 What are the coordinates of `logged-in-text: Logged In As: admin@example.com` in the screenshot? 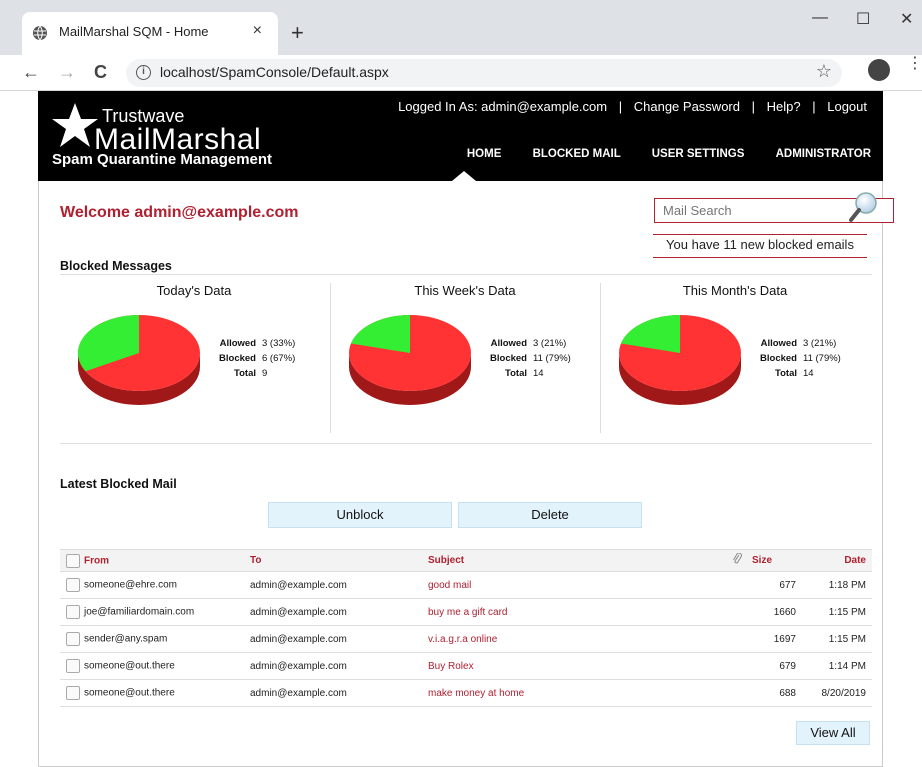 It's located at (503, 106).